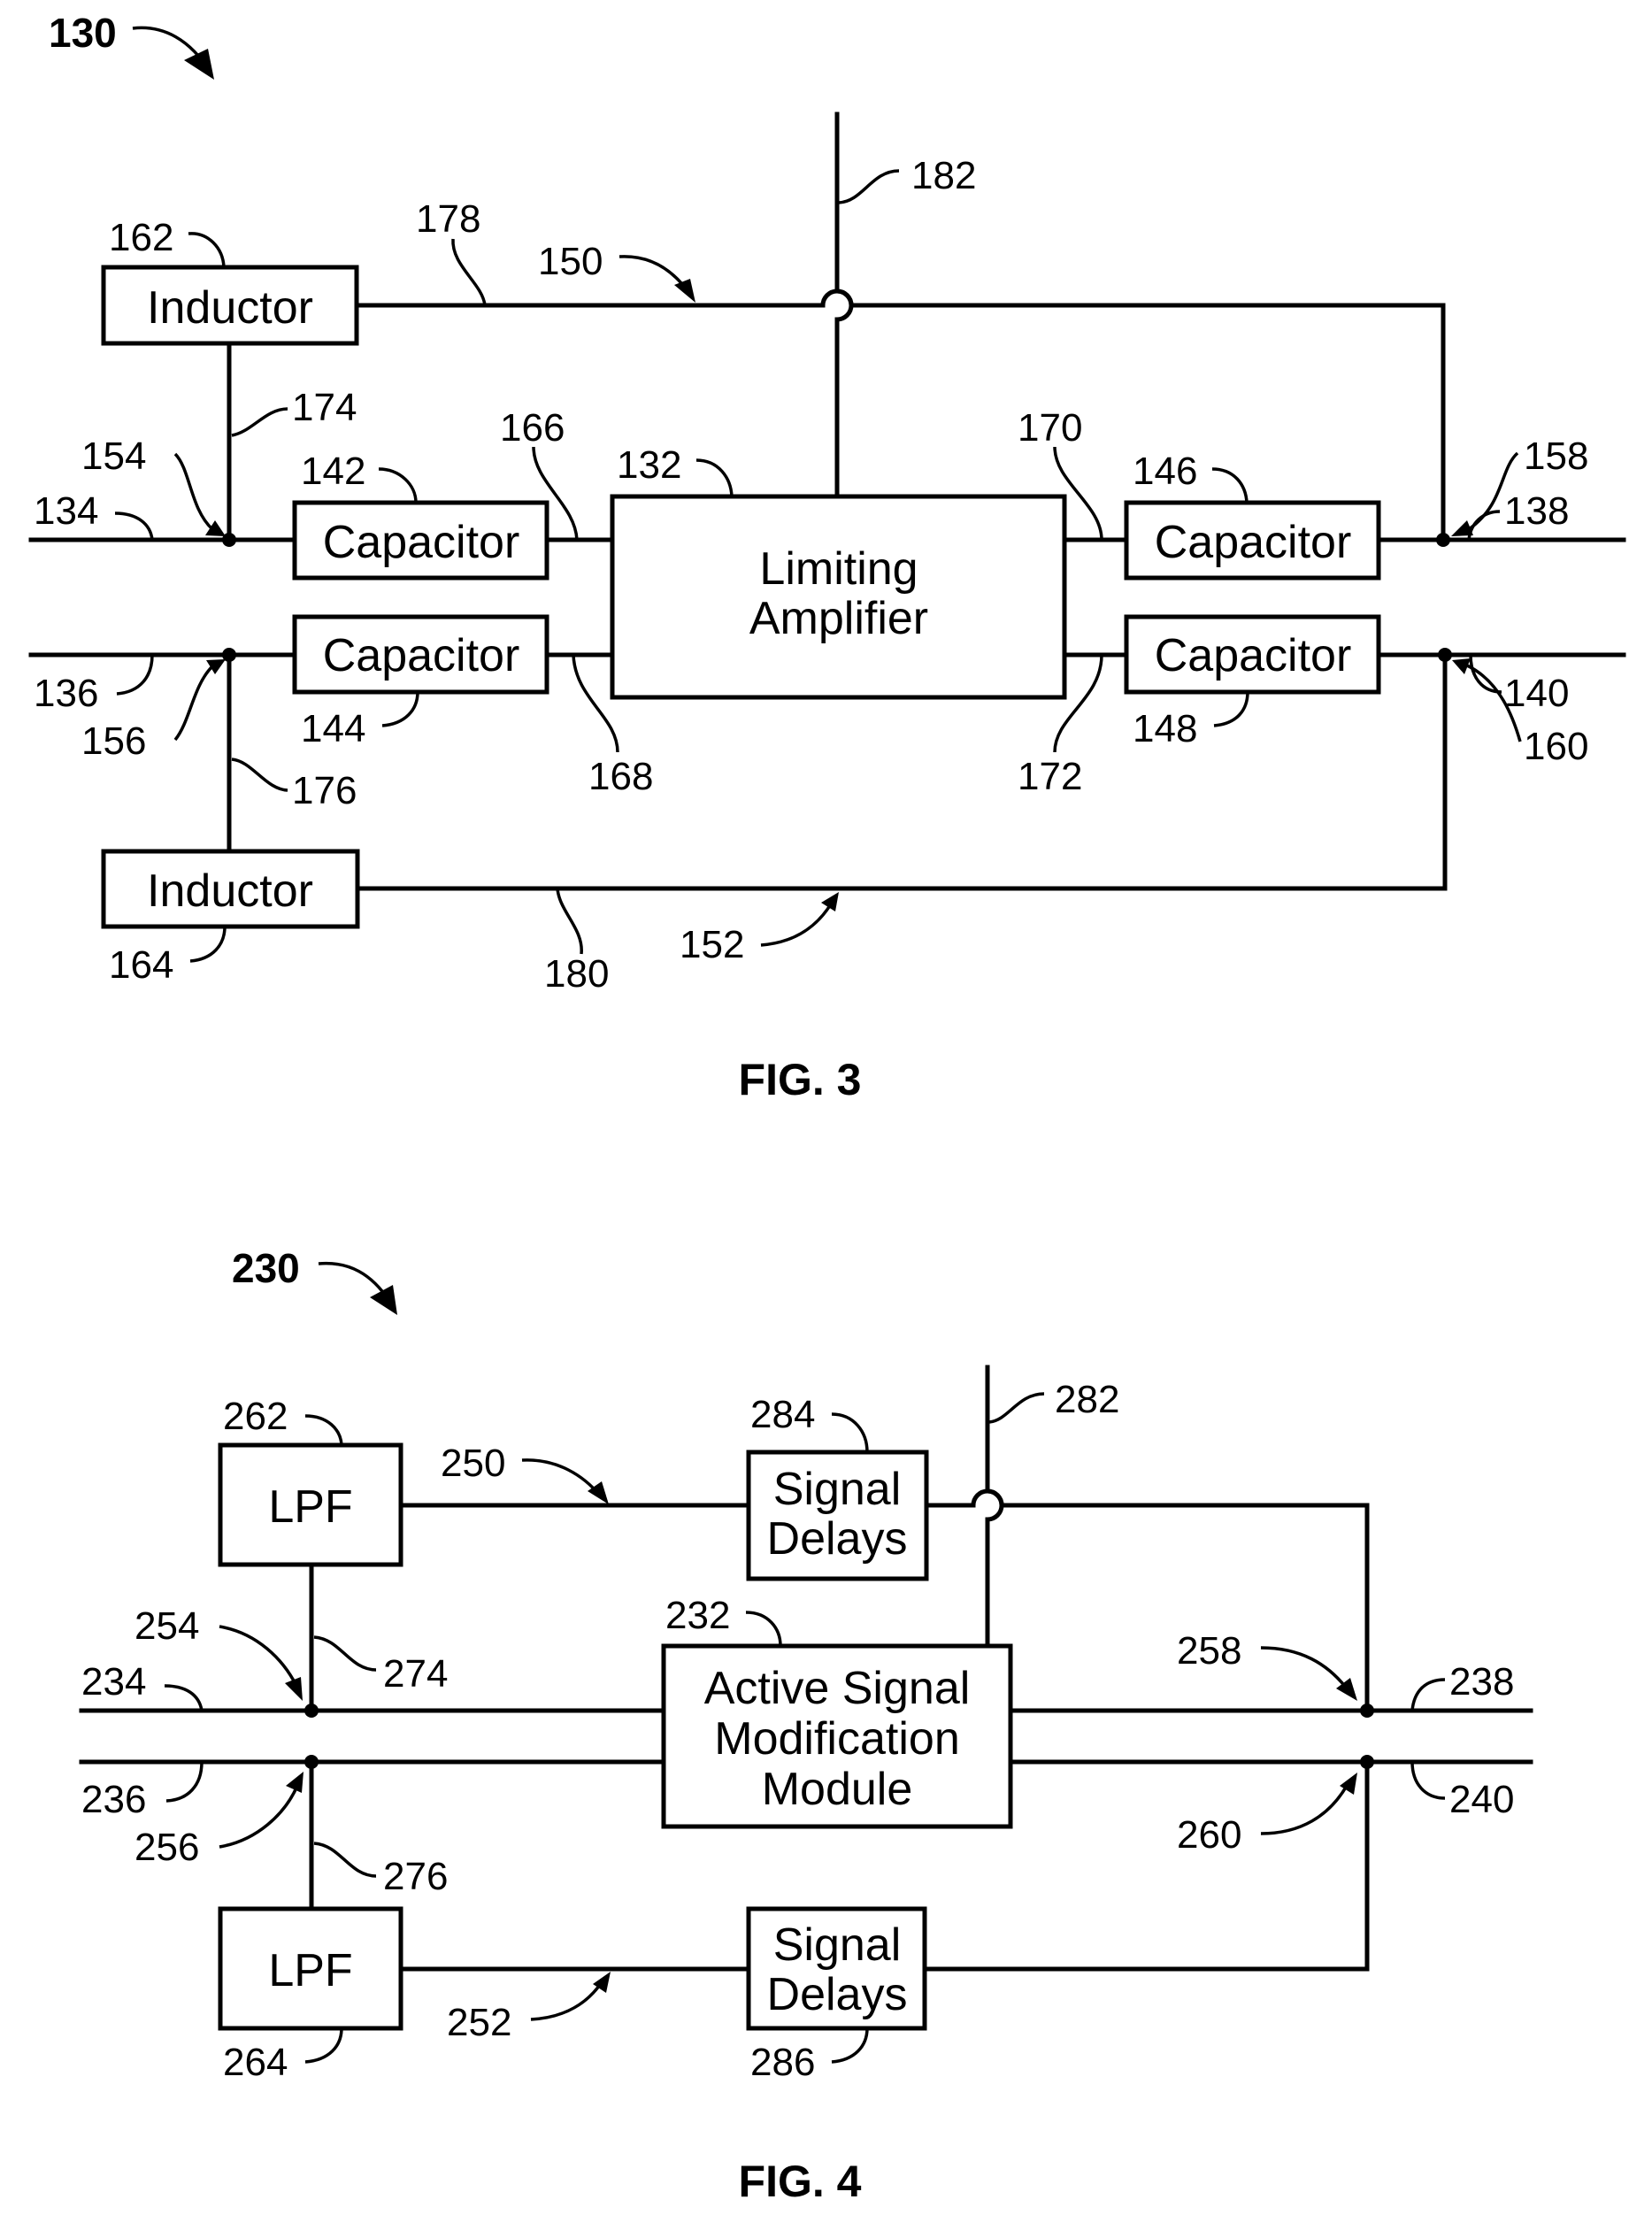 The width and height of the screenshot is (1652, 2215). I want to click on asmm-line3: Module, so click(837, 1790).